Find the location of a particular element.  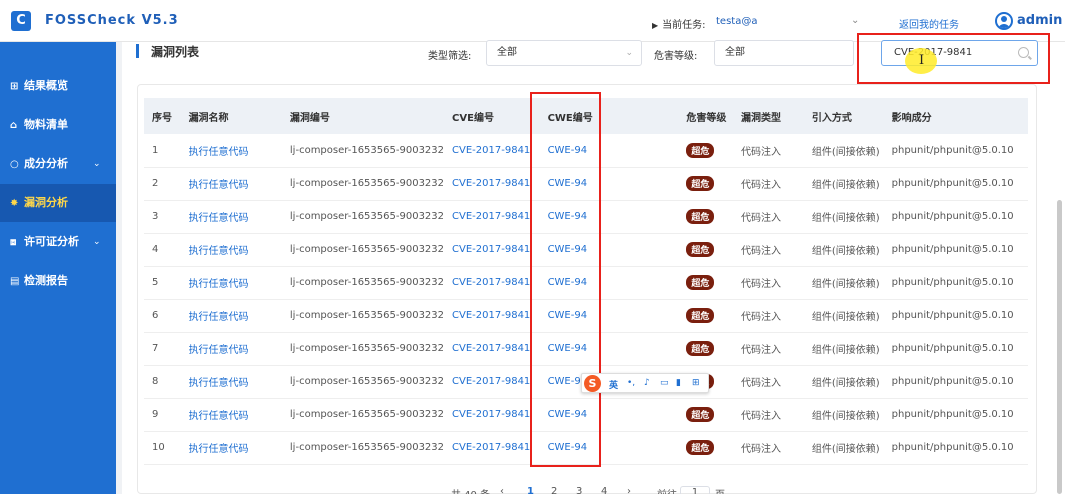

col-header-index: 序号 is located at coordinates (162, 116).